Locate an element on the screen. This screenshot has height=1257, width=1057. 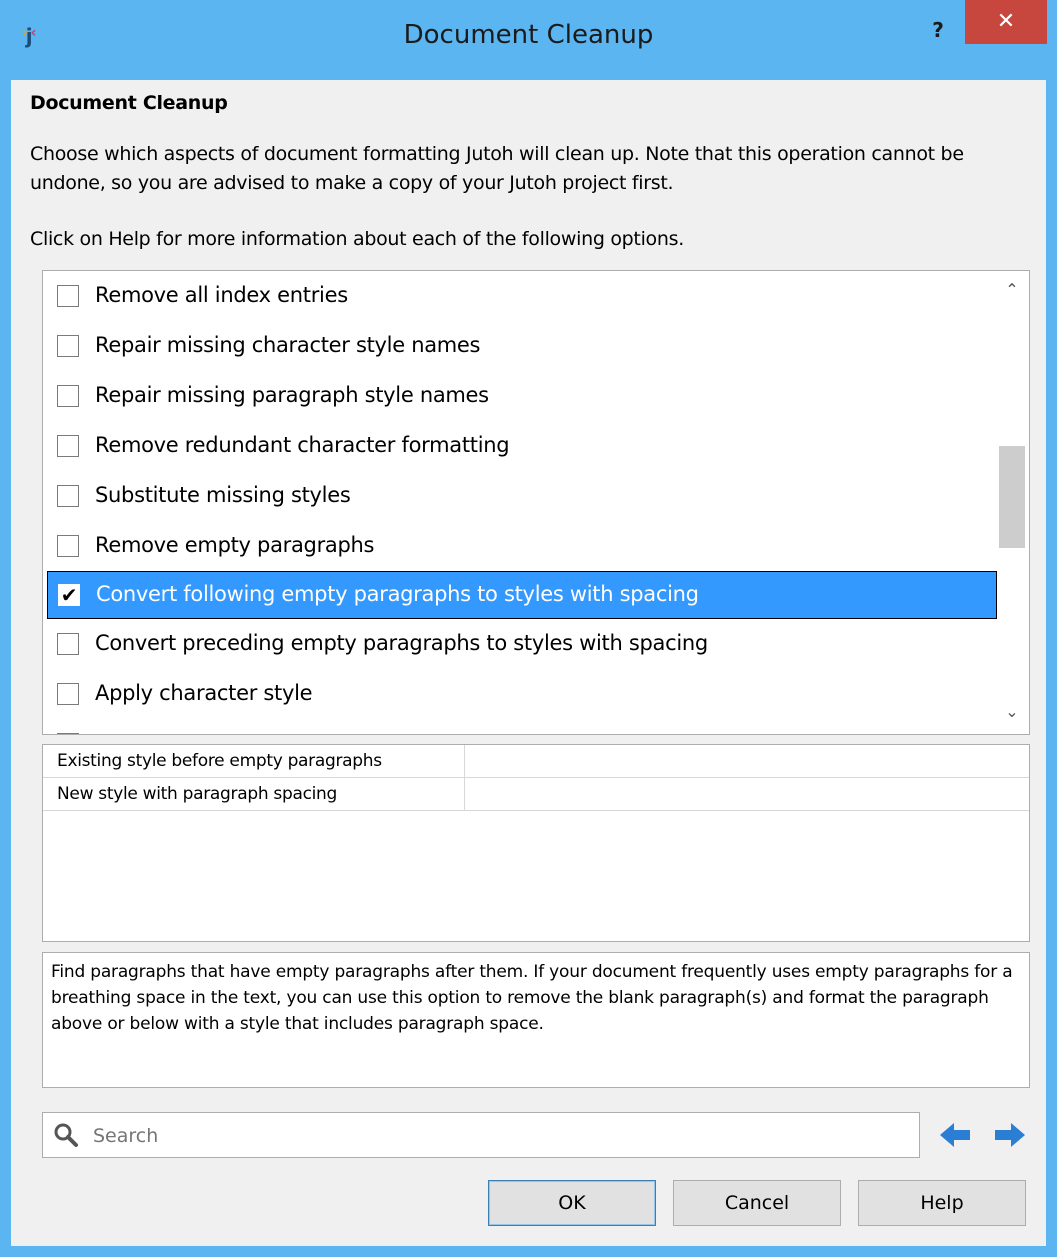
property-row: Existing style before empty paragraphs is located at coordinates (536, 761).